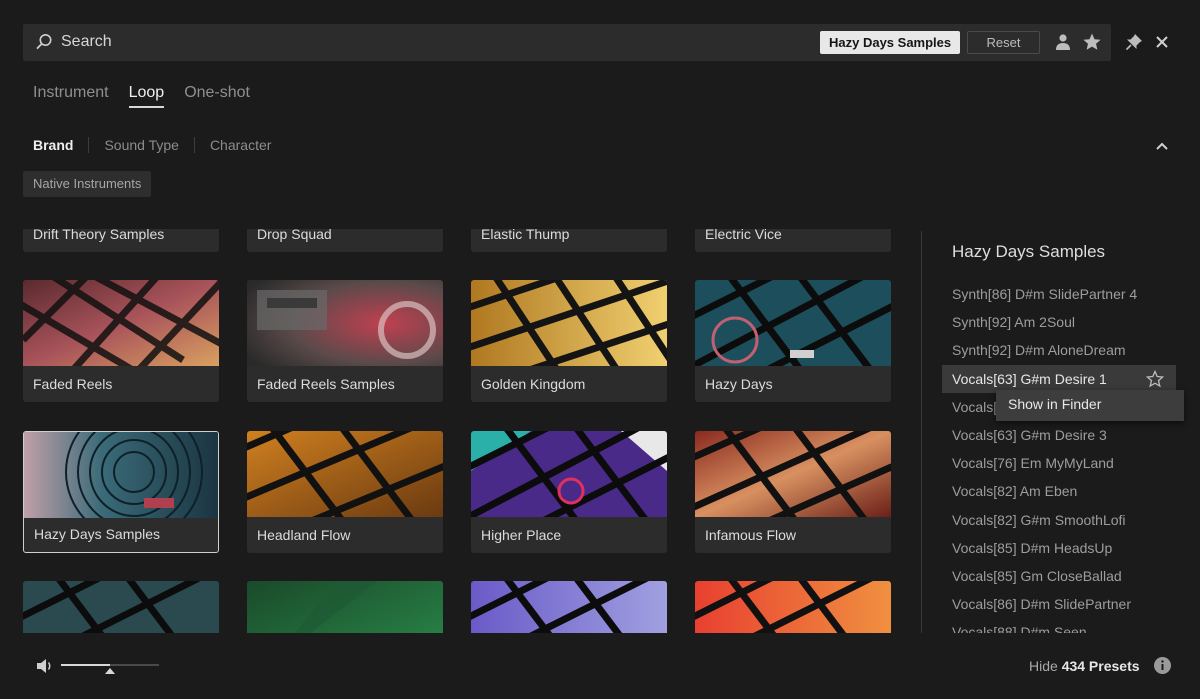 This screenshot has height=699, width=1200. What do you see at coordinates (326, 384) in the screenshot?
I see `product-card-label: Faded Reels Samples` at bounding box center [326, 384].